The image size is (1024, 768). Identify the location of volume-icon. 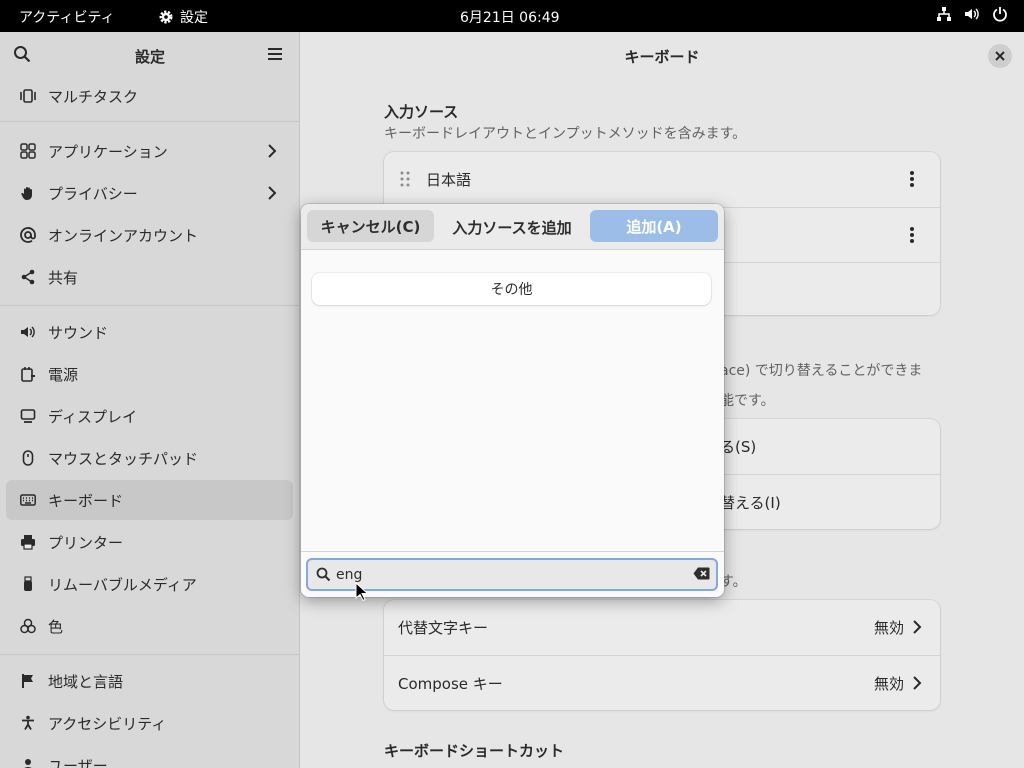
(972, 14).